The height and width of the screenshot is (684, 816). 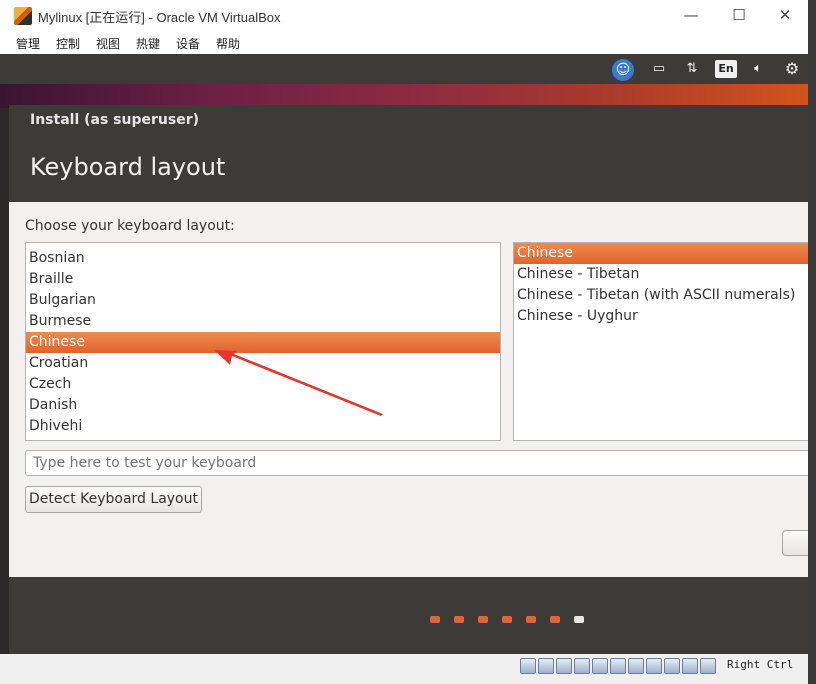 I want to click on list-item: Bosnian, so click(x=263, y=258).